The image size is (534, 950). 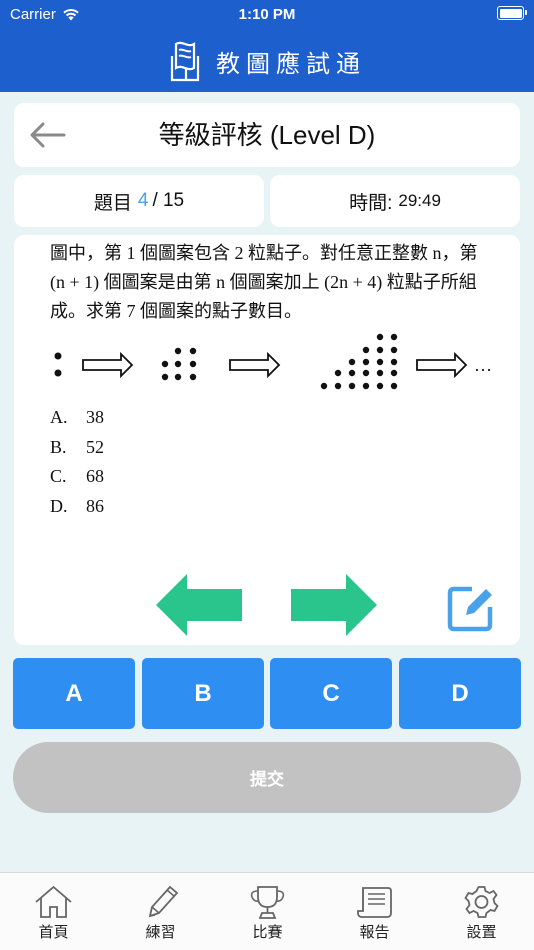 I want to click on tab-settings: 設置, so click(x=481, y=911).